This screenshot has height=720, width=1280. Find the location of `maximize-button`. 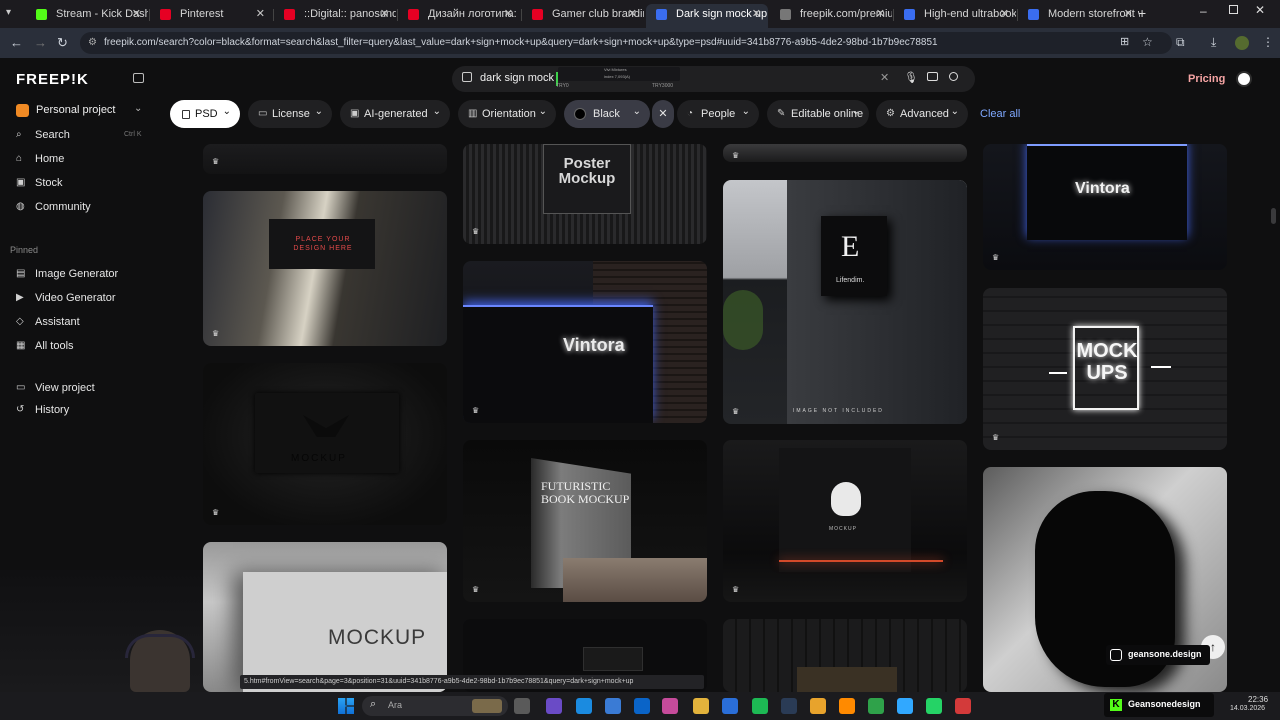

maximize-button is located at coordinates (1233, 9).